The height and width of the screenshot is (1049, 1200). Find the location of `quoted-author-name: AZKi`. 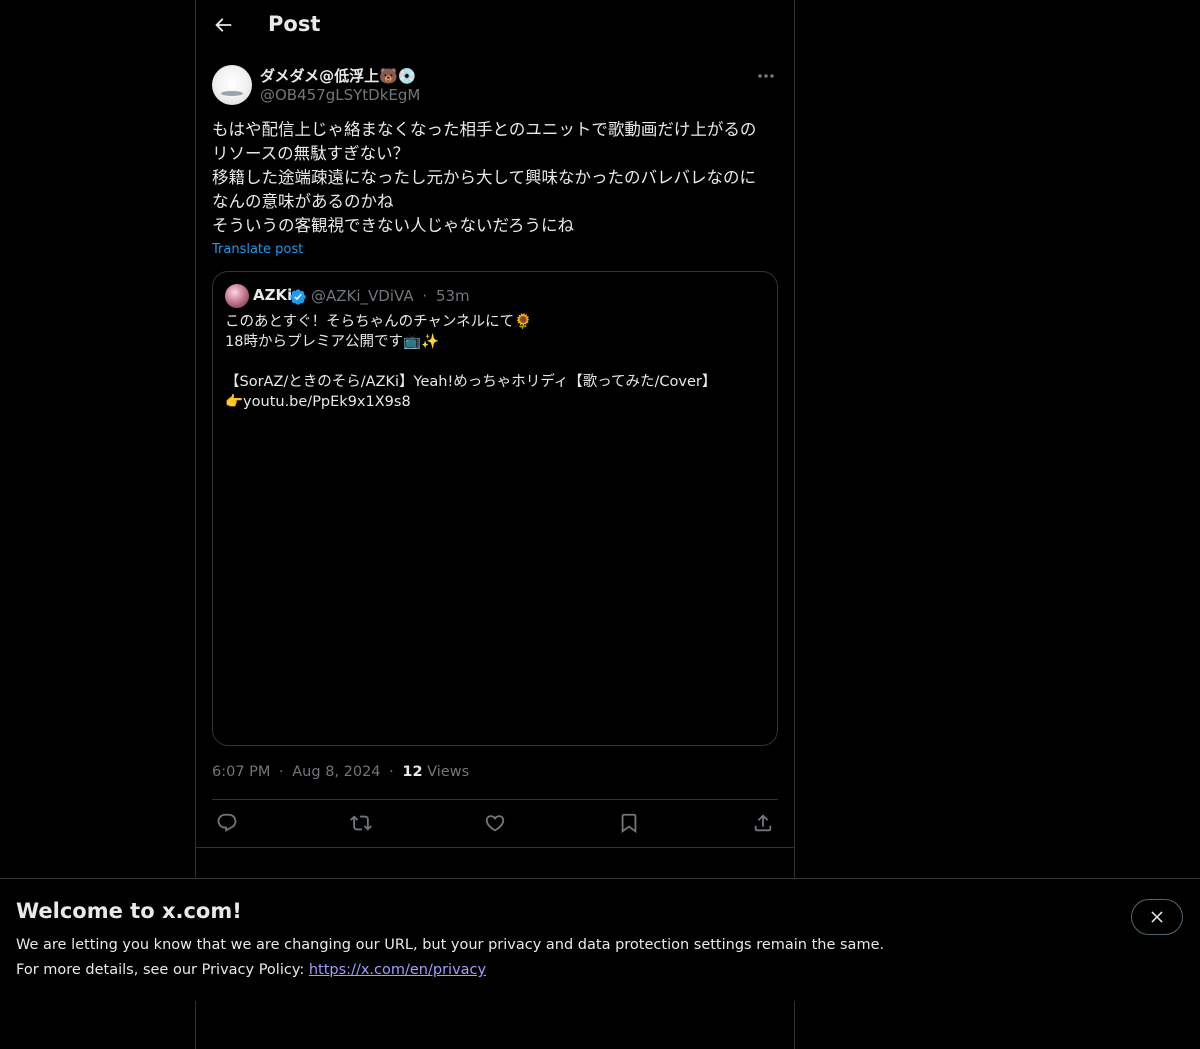

quoted-author-name: AZKi is located at coordinates (273, 295).